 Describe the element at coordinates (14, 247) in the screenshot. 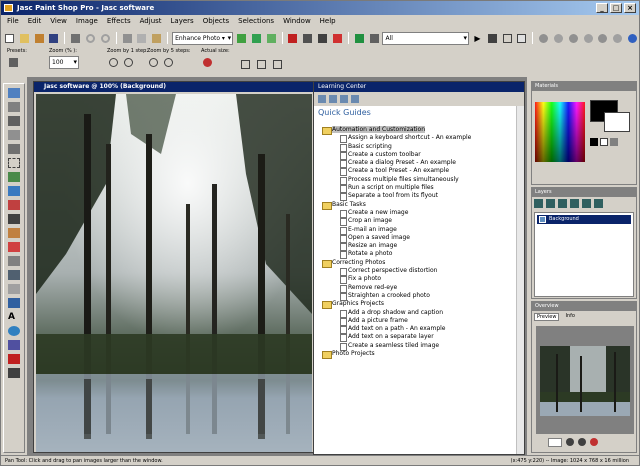

I see `red-eye-tool-icon` at that location.